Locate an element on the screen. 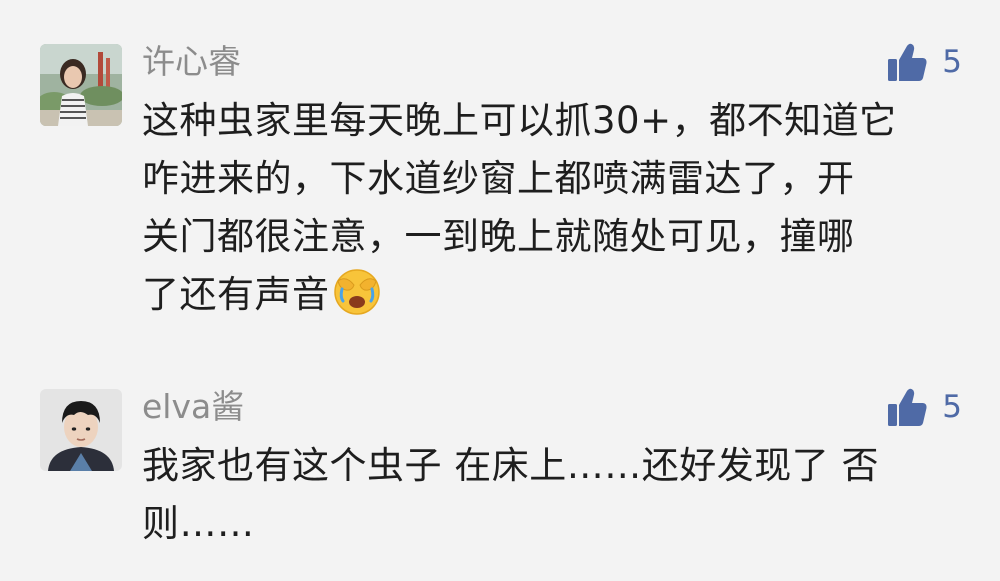  comment-line-with-emoji: 了还有声音 is located at coordinates (552, 295).